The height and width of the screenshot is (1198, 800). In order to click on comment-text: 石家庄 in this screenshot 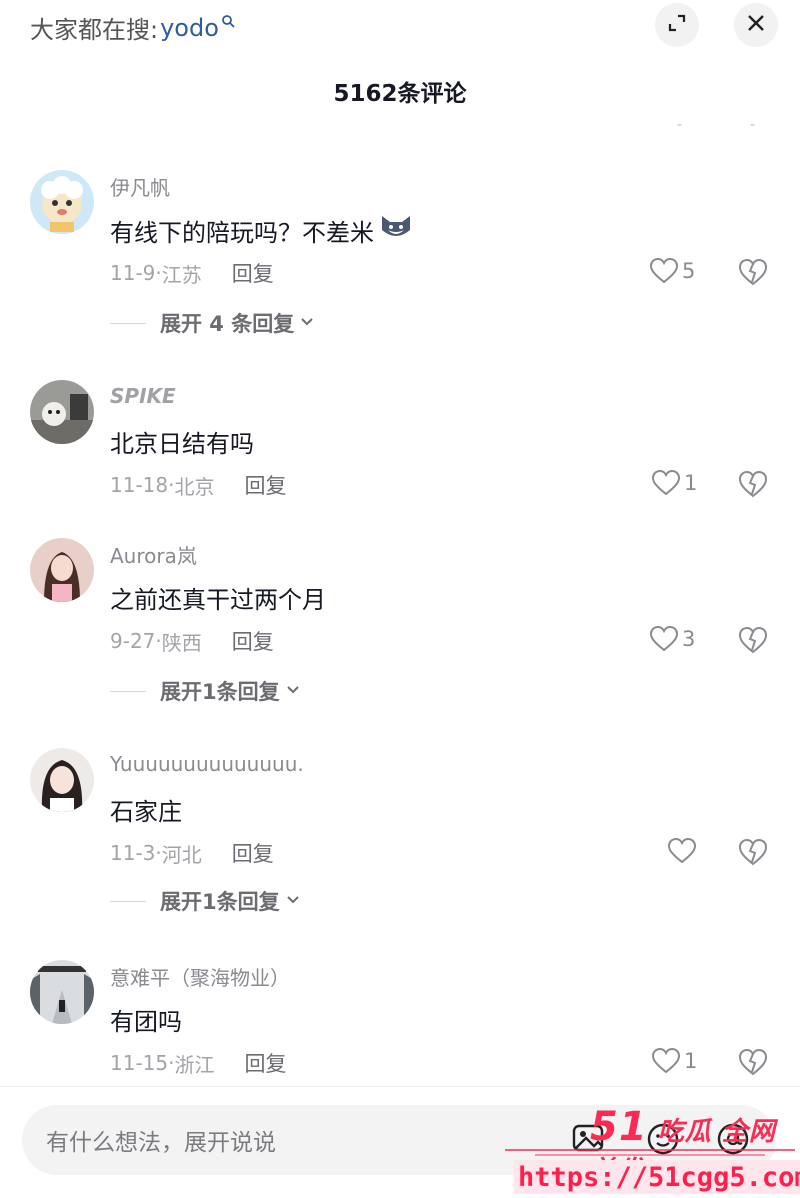, I will do `click(146, 812)`.